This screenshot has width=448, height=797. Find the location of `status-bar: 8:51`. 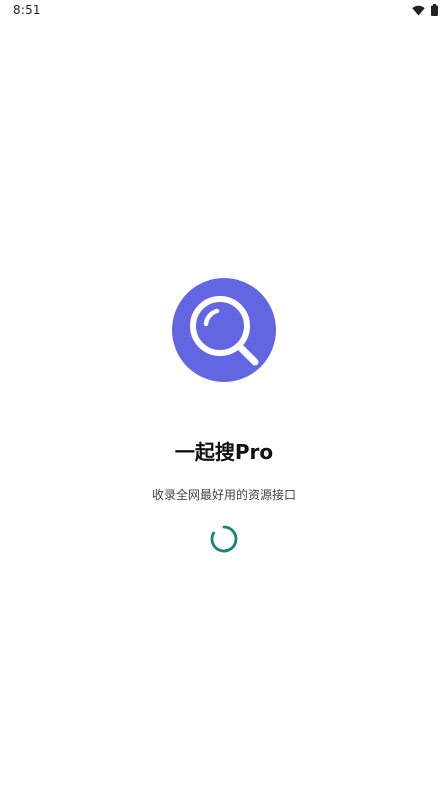

status-bar: 8:51 is located at coordinates (224, 11).